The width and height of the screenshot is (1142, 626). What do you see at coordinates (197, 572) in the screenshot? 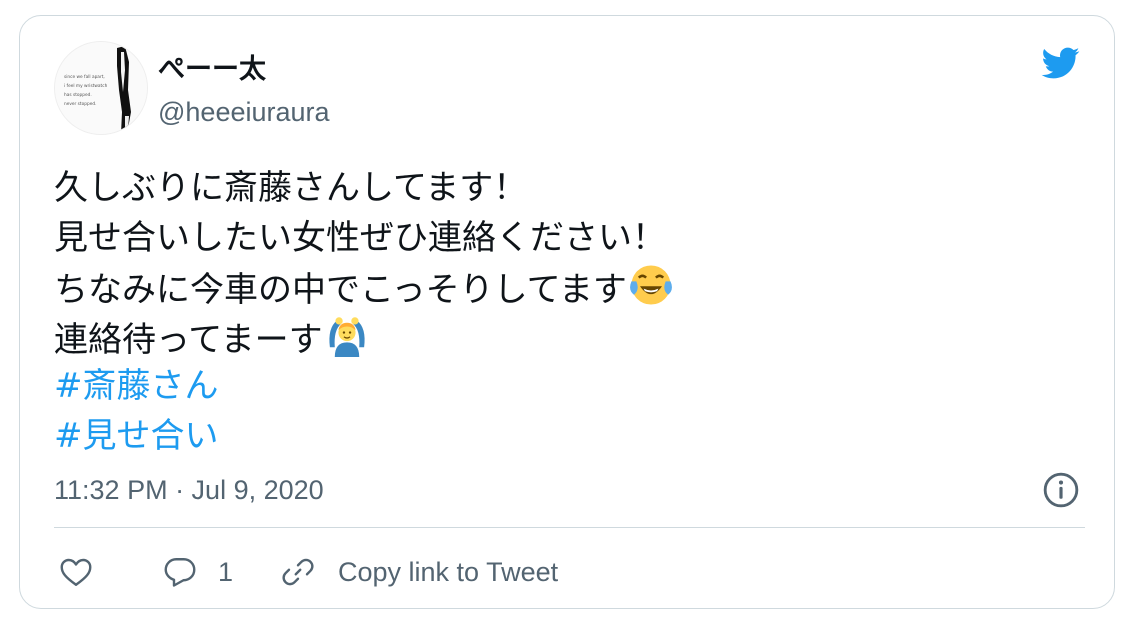
I see `reply-button: 1` at bounding box center [197, 572].